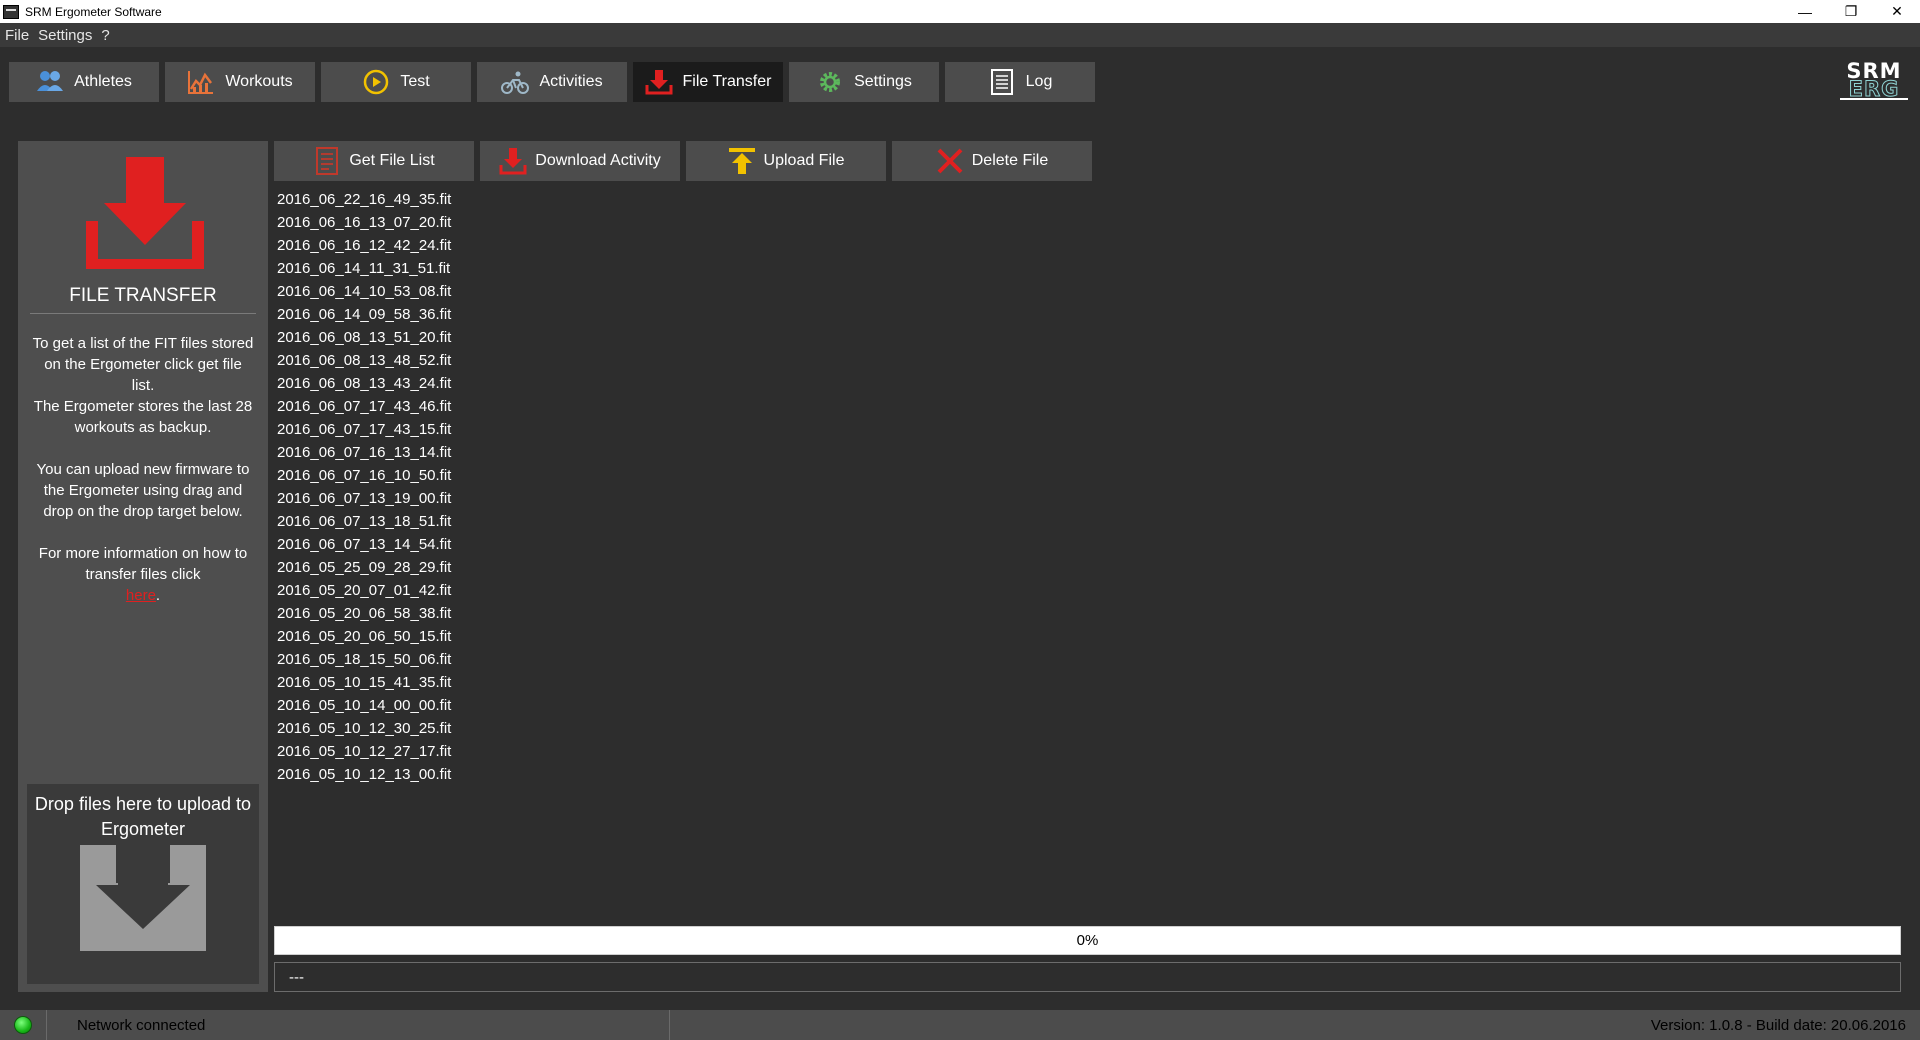 Image resolution: width=1920 pixels, height=1040 pixels. I want to click on transfer-progress-bar: 0%, so click(1087, 940).